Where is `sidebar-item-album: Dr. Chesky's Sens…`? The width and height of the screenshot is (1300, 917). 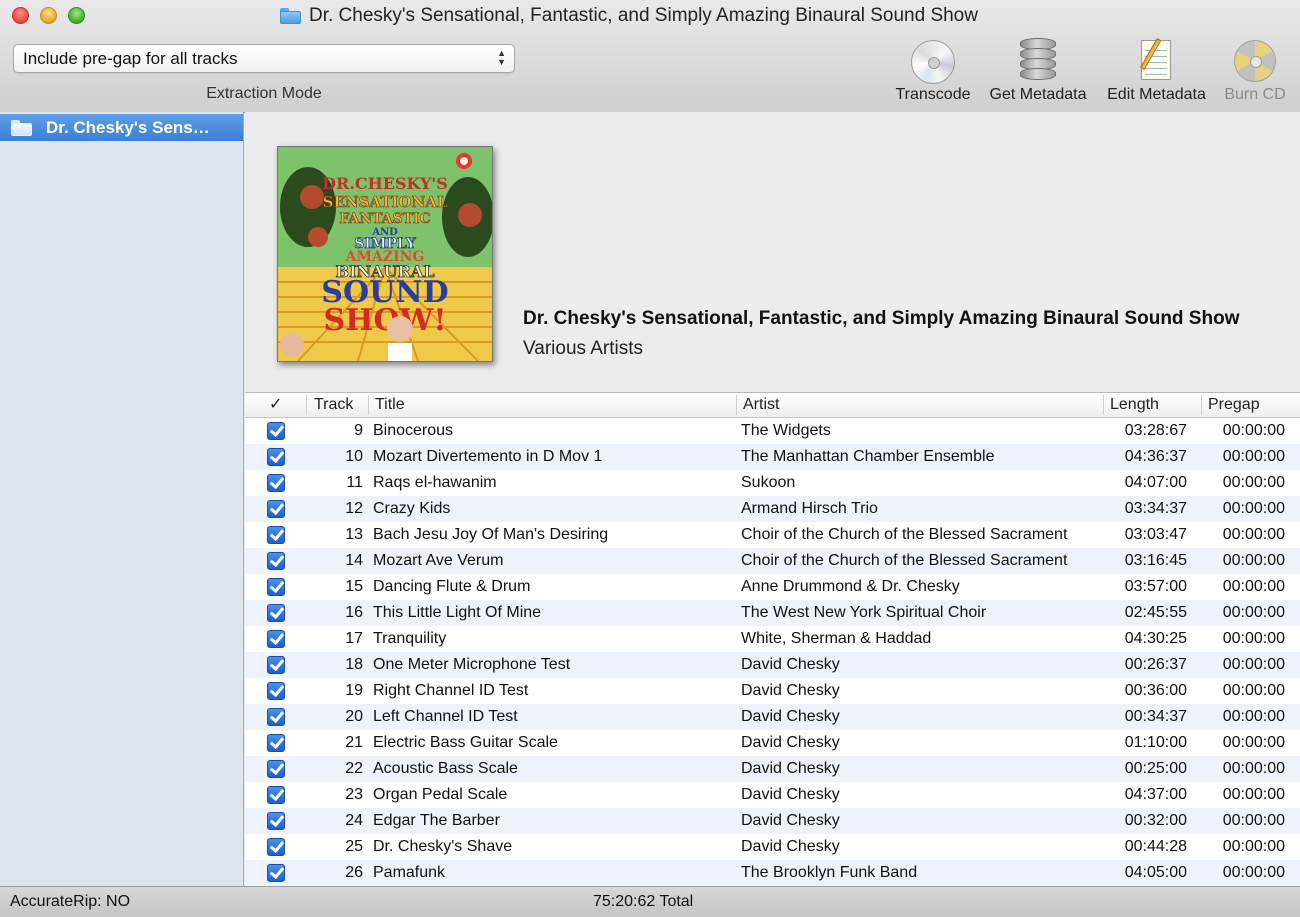
sidebar-item-album: Dr. Chesky's Sens… is located at coordinates (121, 127).